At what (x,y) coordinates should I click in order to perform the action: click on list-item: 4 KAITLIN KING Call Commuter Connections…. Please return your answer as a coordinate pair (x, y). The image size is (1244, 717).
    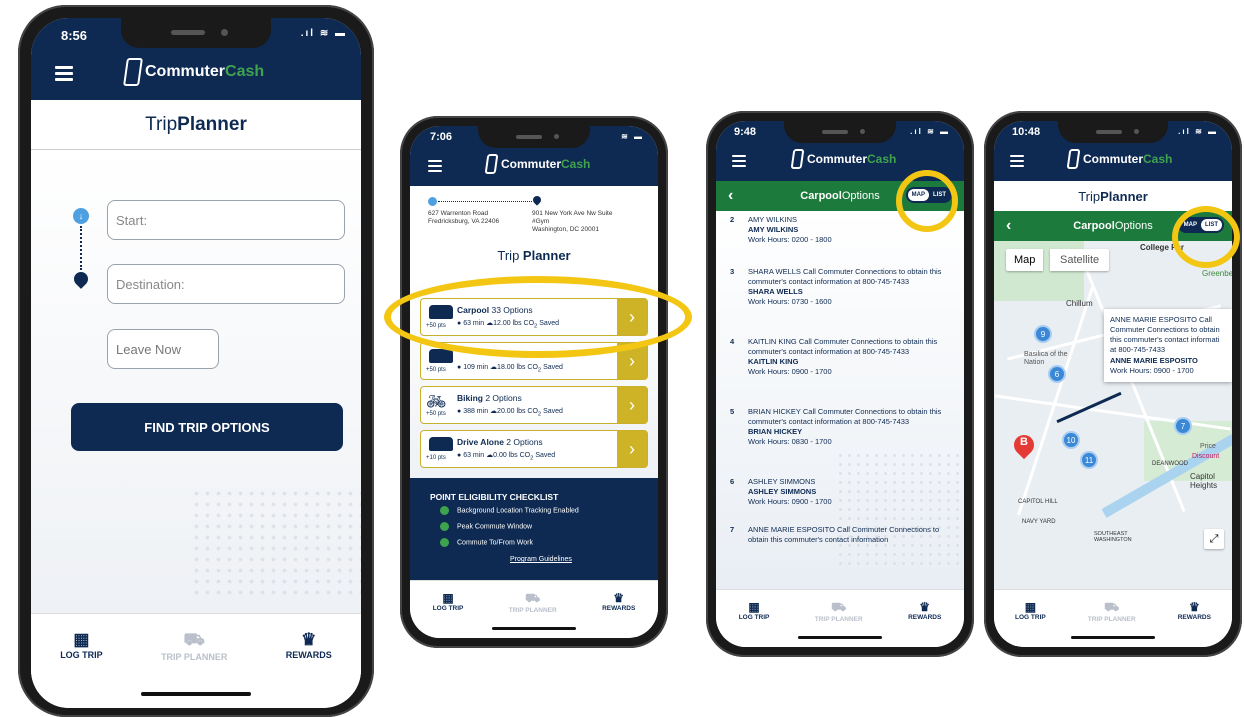
    Looking at the image, I should click on (842, 357).